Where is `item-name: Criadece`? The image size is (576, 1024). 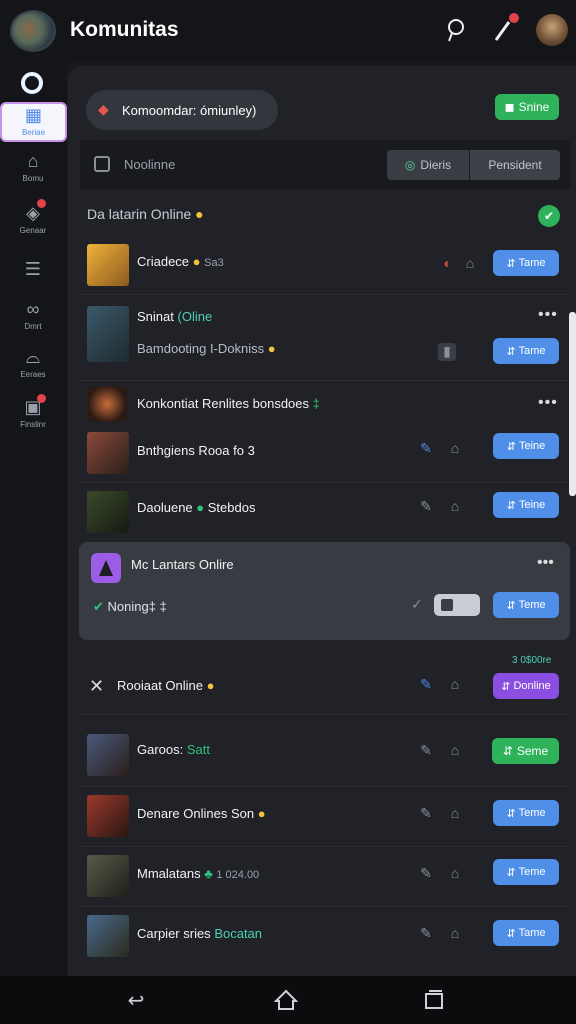
item-name: Criadece is located at coordinates (163, 261).